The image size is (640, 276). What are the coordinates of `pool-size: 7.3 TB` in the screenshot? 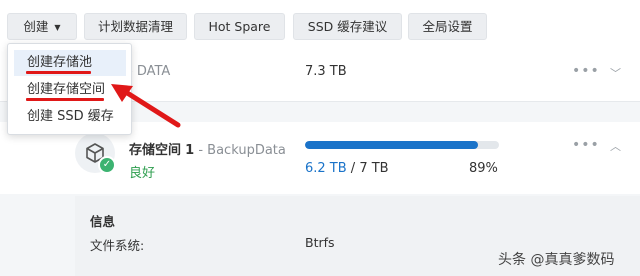 It's located at (326, 71).